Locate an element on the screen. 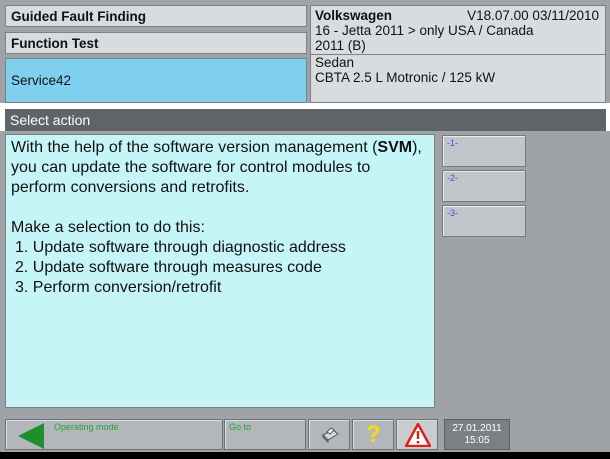  back-arrow-icon is located at coordinates (31, 436).